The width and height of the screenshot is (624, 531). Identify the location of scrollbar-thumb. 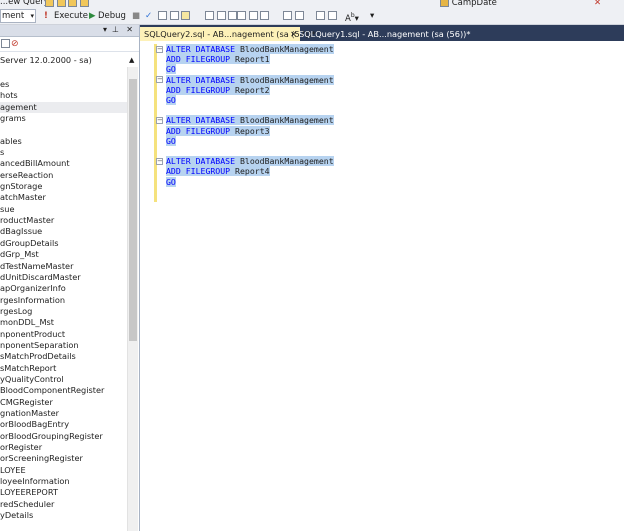
(133, 210).